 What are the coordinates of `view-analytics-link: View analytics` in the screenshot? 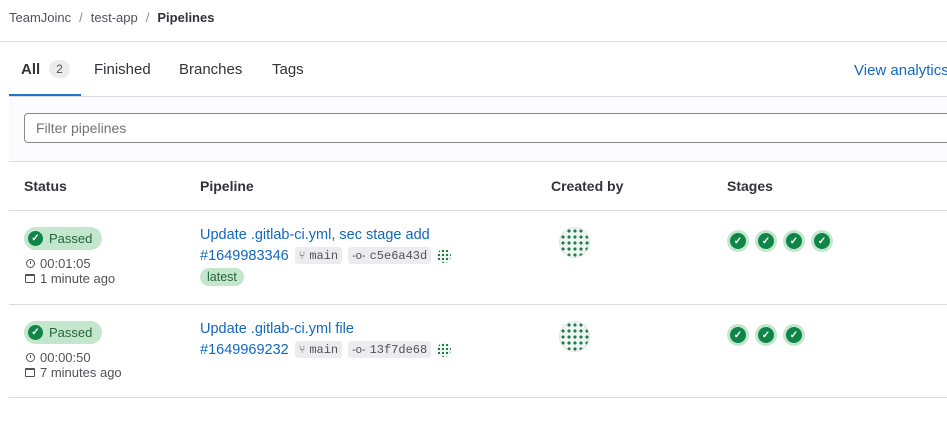 It's located at (900, 70).